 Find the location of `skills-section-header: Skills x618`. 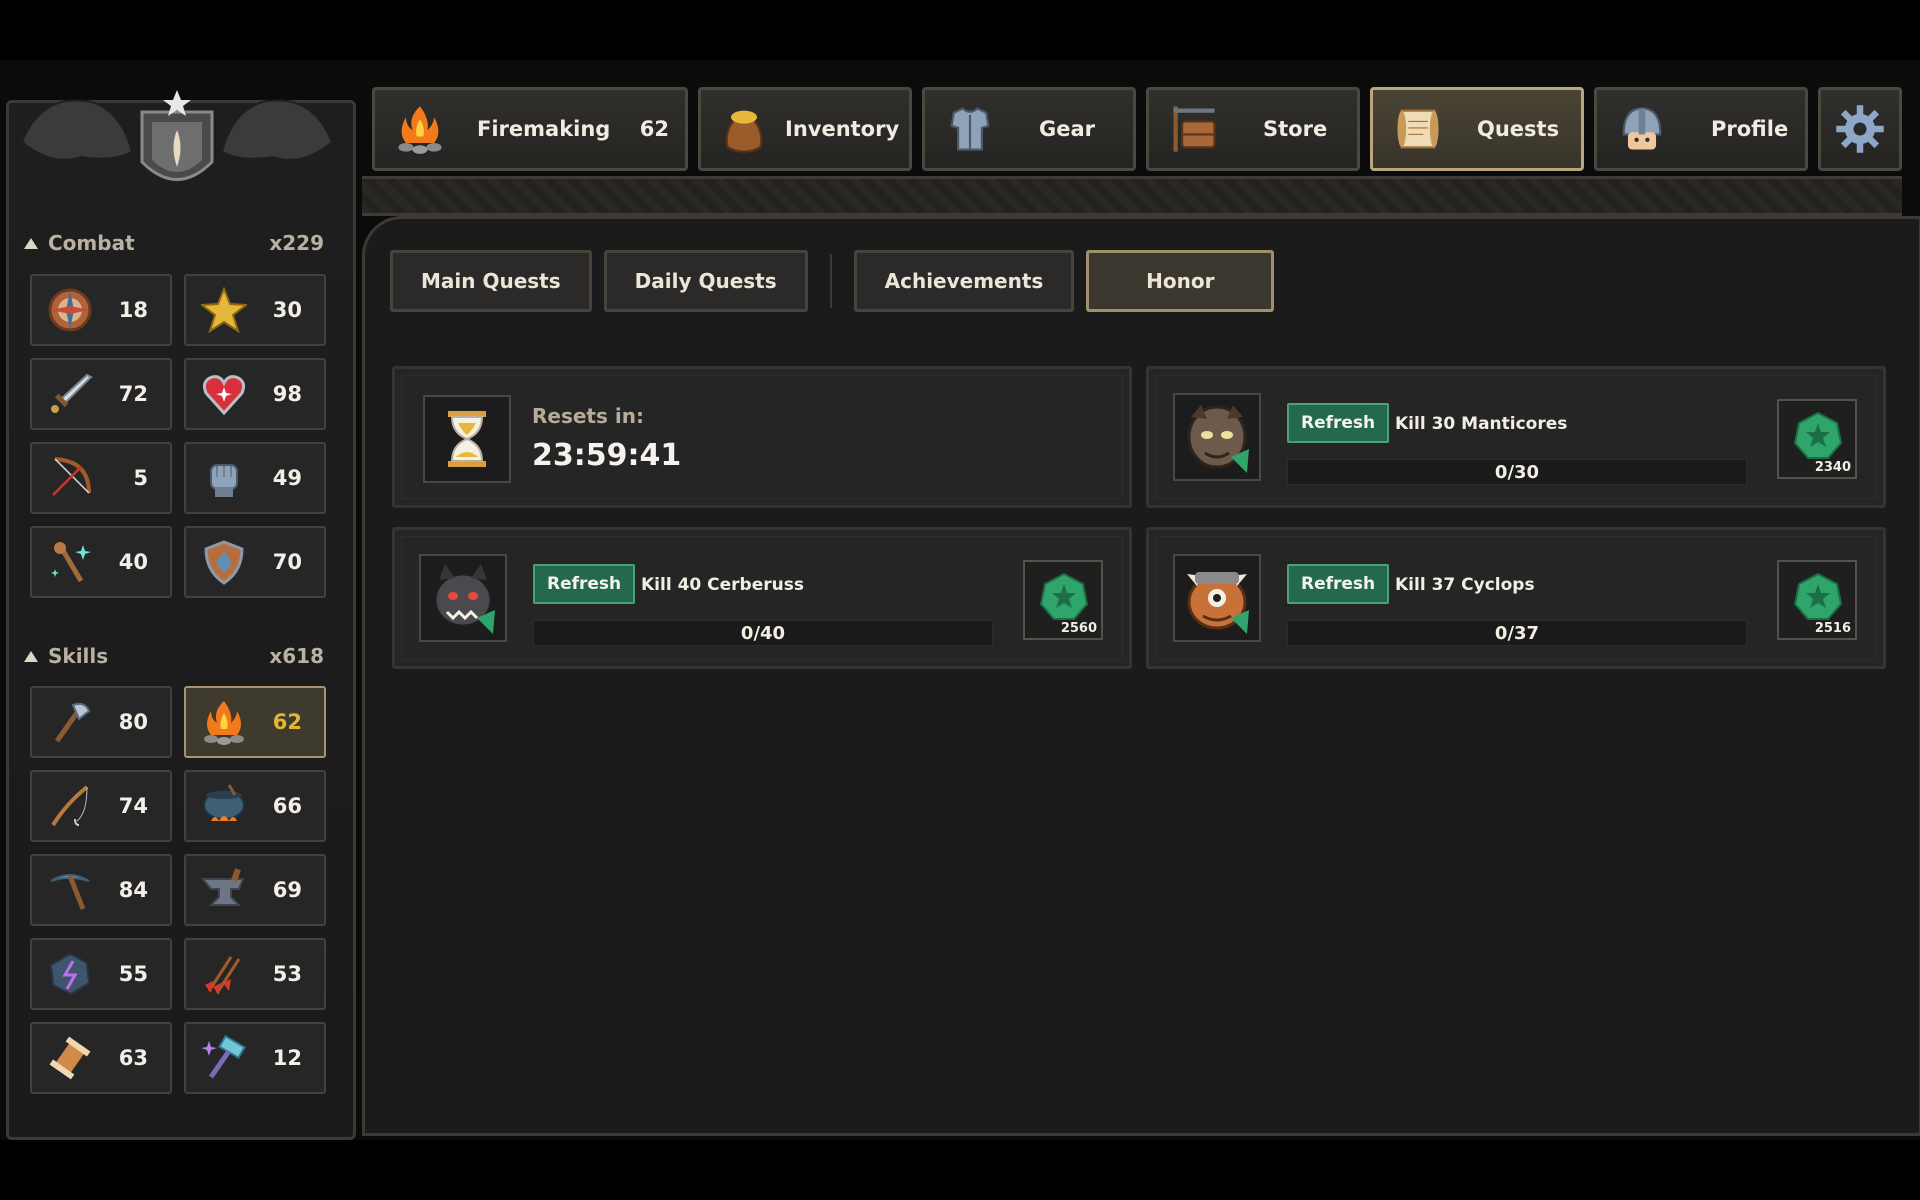

skills-section-header: Skills x618 is located at coordinates (174, 656).